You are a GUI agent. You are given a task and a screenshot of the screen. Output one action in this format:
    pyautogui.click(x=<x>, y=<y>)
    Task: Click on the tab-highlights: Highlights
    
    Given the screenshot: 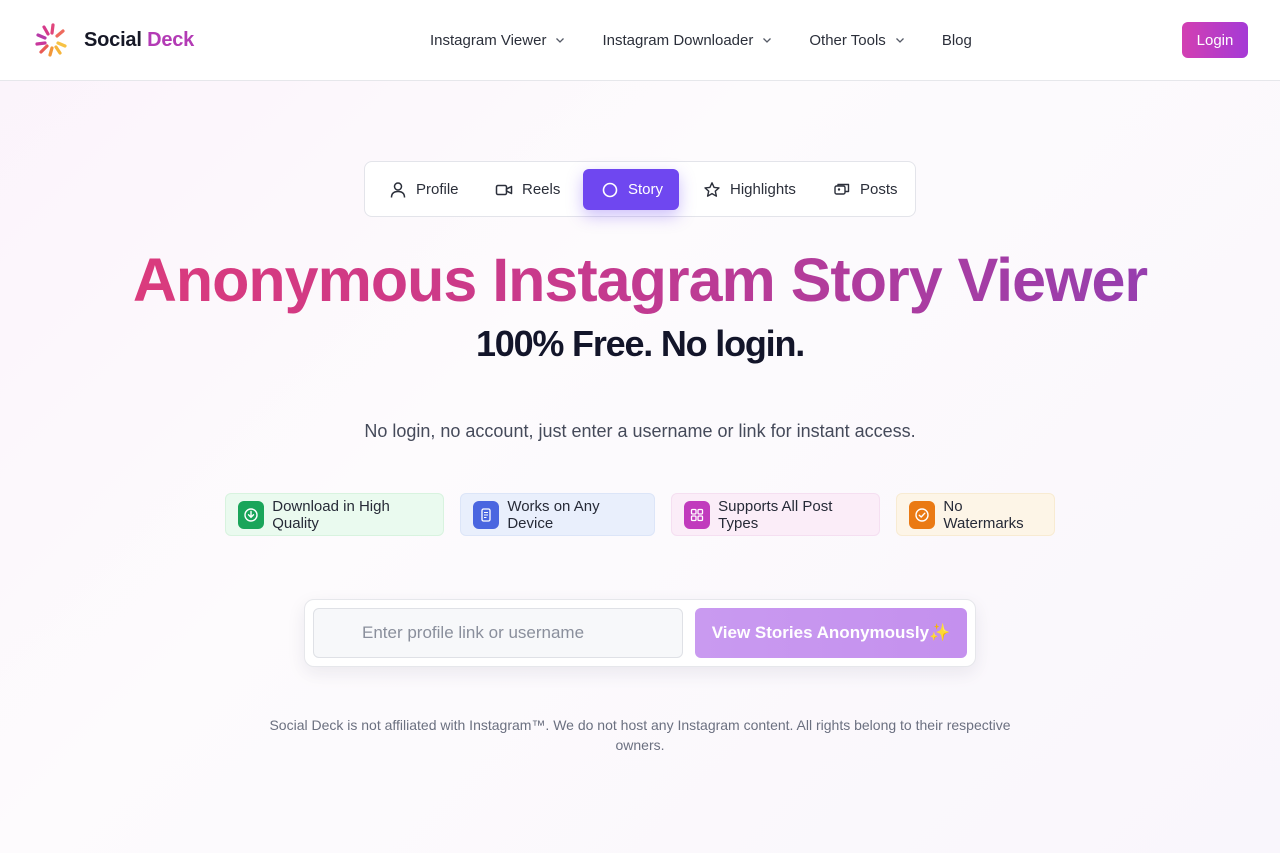 What is the action you would take?
    pyautogui.click(x=748, y=189)
    